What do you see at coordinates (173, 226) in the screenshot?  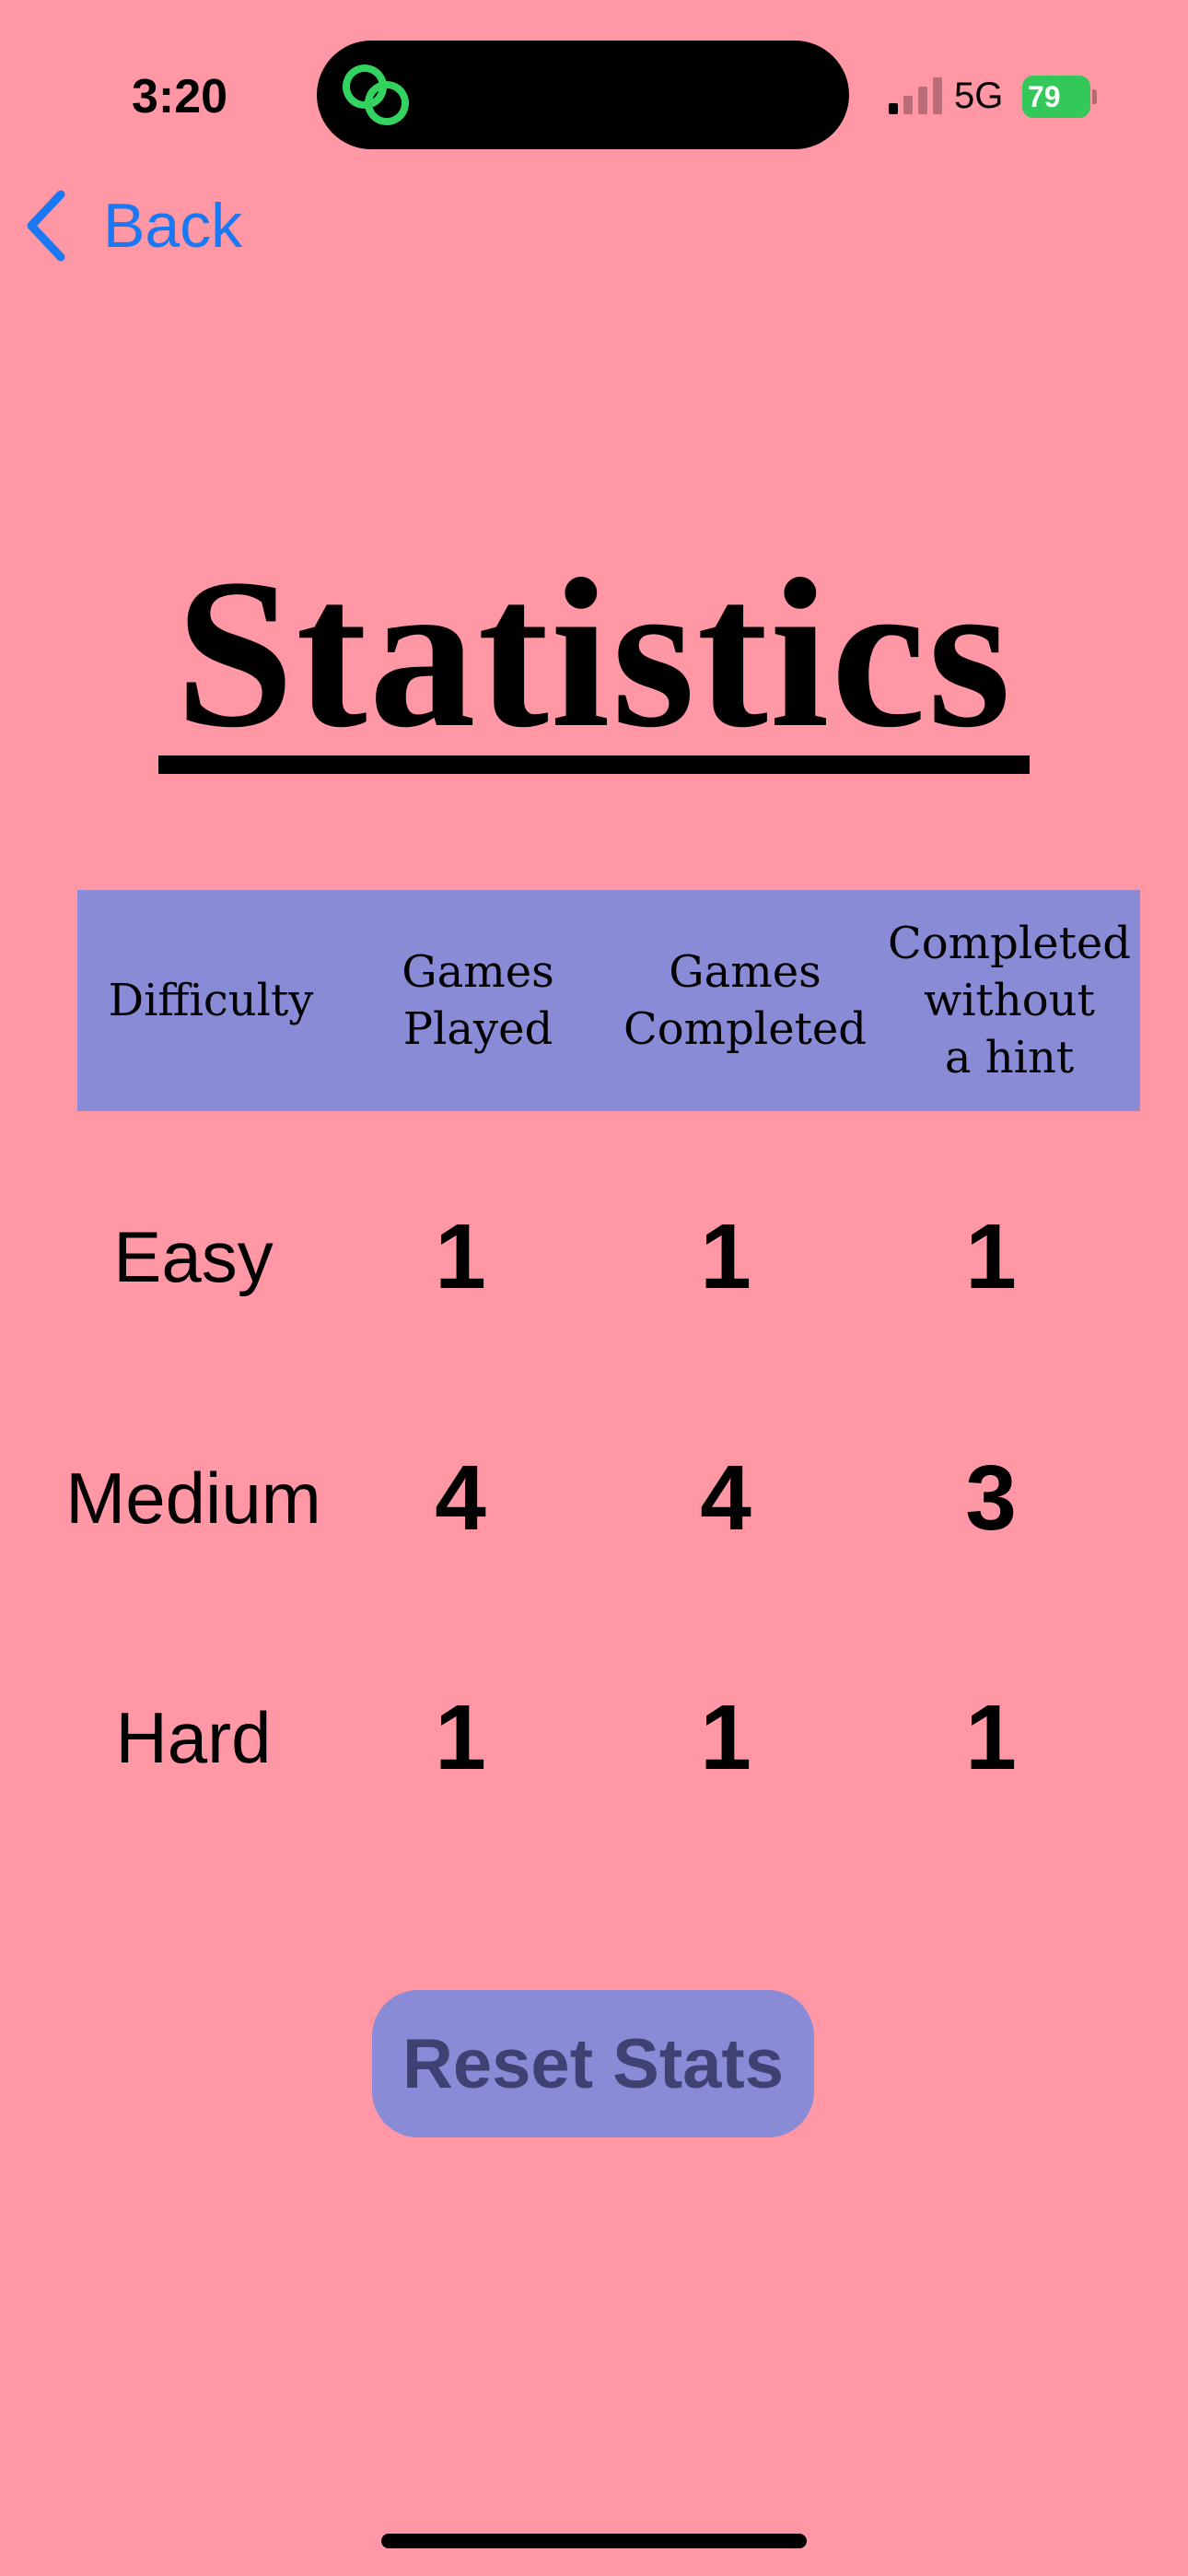 I see `back-label: Back` at bounding box center [173, 226].